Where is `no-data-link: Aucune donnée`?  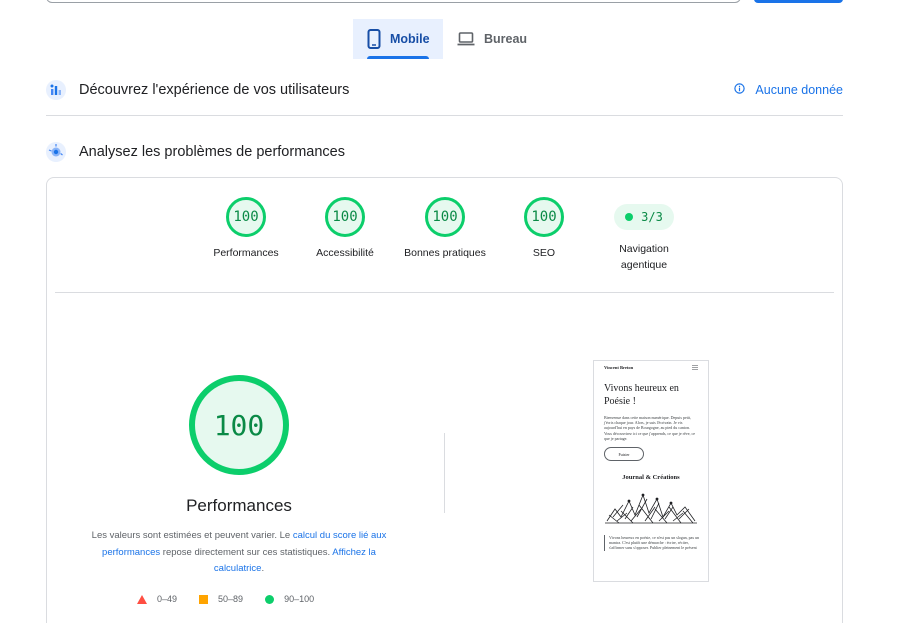 no-data-link: Aucune donnée is located at coordinates (788, 90).